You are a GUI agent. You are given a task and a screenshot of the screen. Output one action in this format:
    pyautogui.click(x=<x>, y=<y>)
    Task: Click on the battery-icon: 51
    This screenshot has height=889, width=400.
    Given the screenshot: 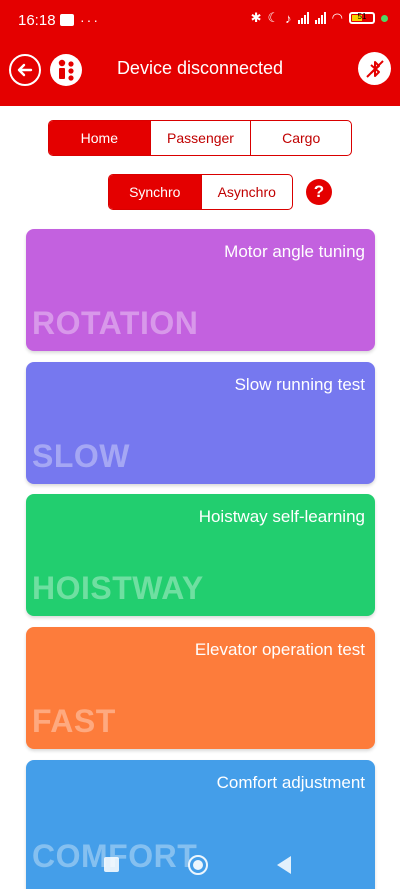 What is the action you would take?
    pyautogui.click(x=362, y=18)
    